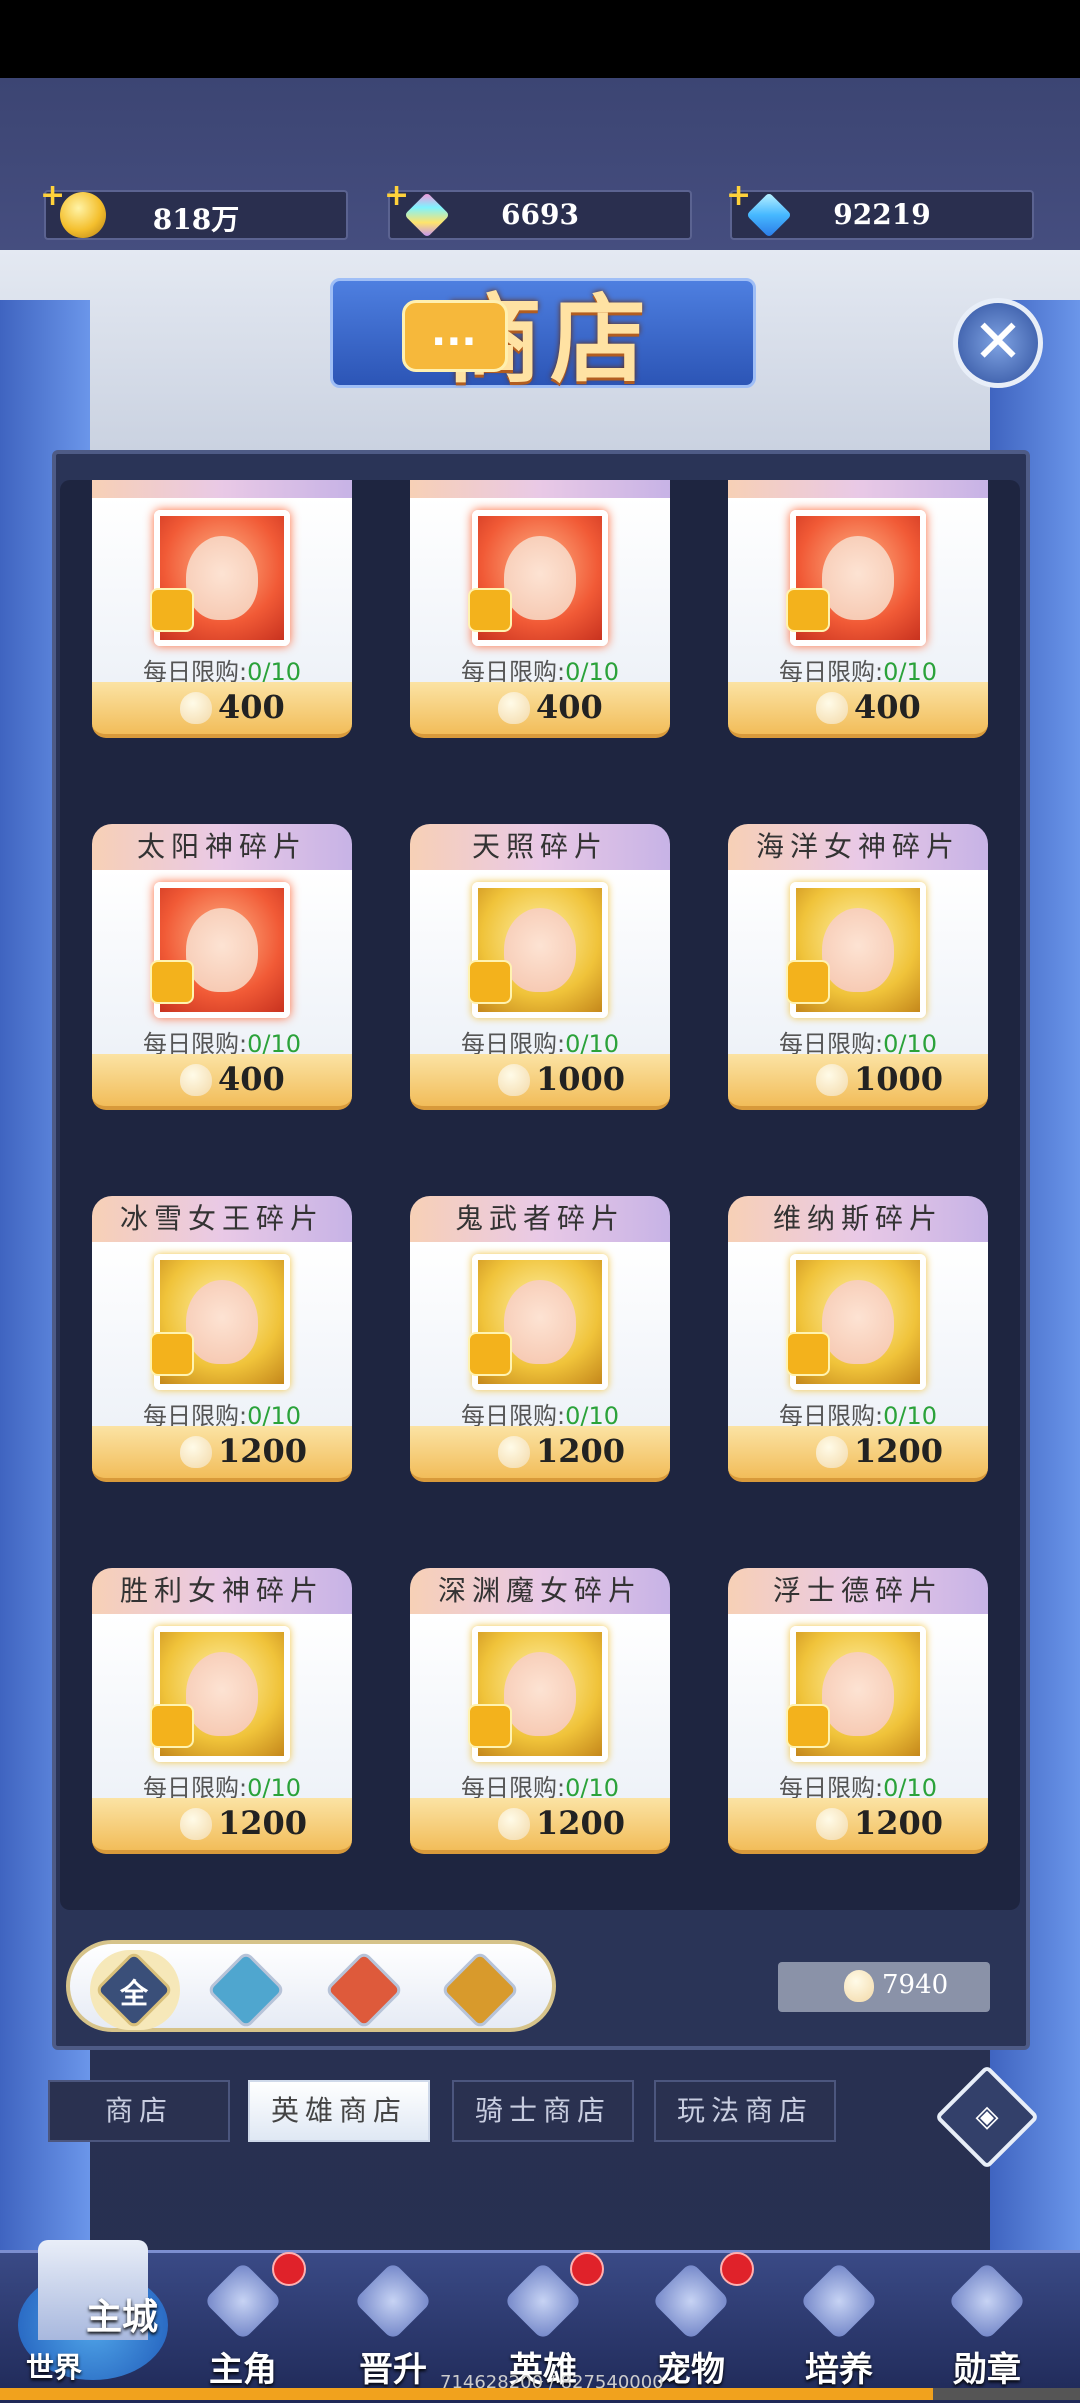 The image size is (1080, 2403). I want to click on shop-item-card: 鬼武者碎片 每日限购:0/10 1200, so click(540, 1346).